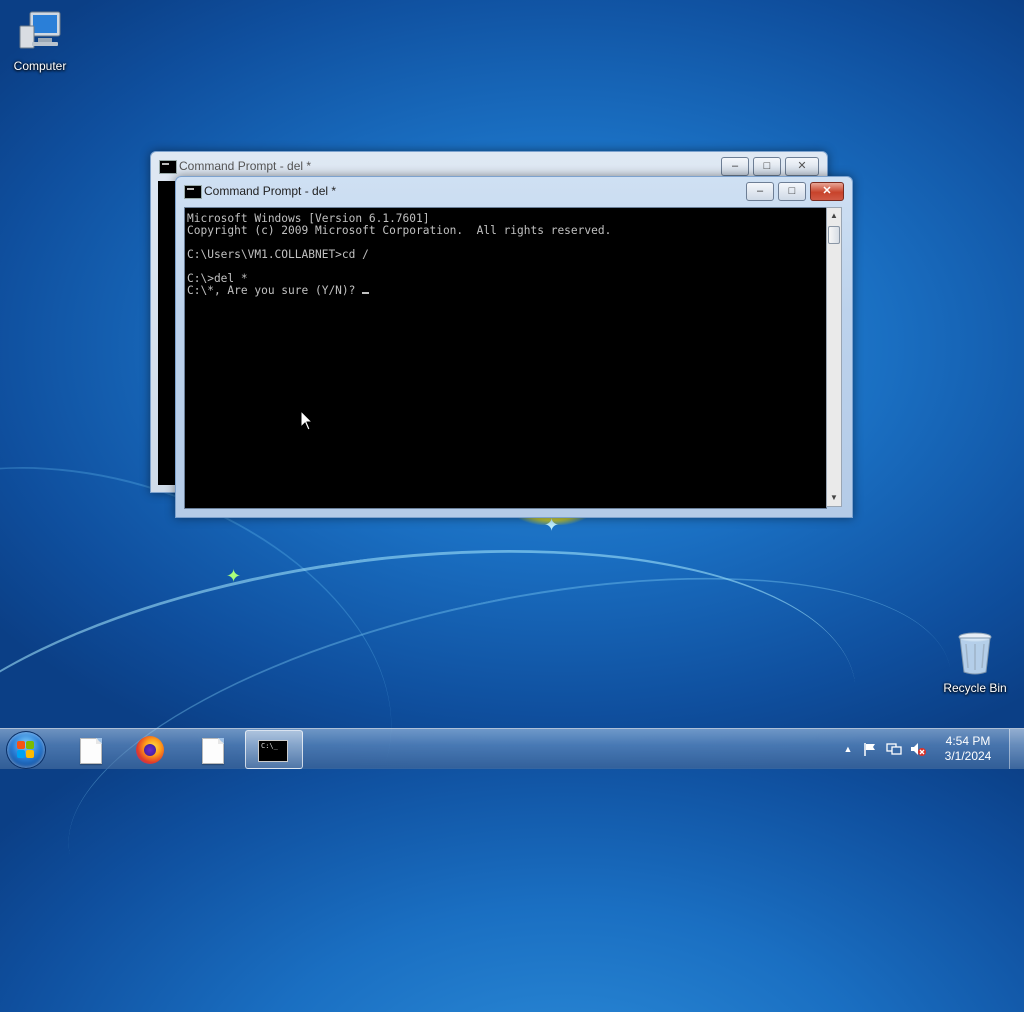 The image size is (1024, 1012). What do you see at coordinates (366, 293) in the screenshot?
I see `text-cursor` at bounding box center [366, 293].